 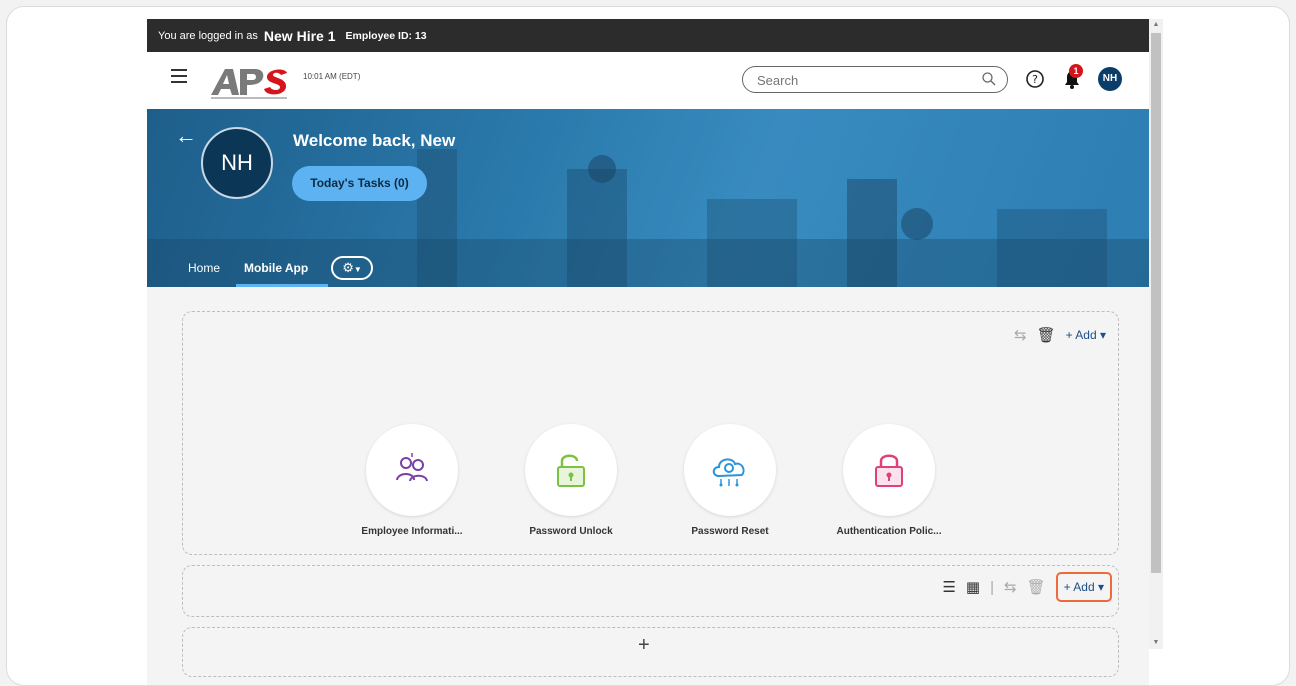 What do you see at coordinates (179, 76) in the screenshot?
I see `hamburger-menu-icon` at bounding box center [179, 76].